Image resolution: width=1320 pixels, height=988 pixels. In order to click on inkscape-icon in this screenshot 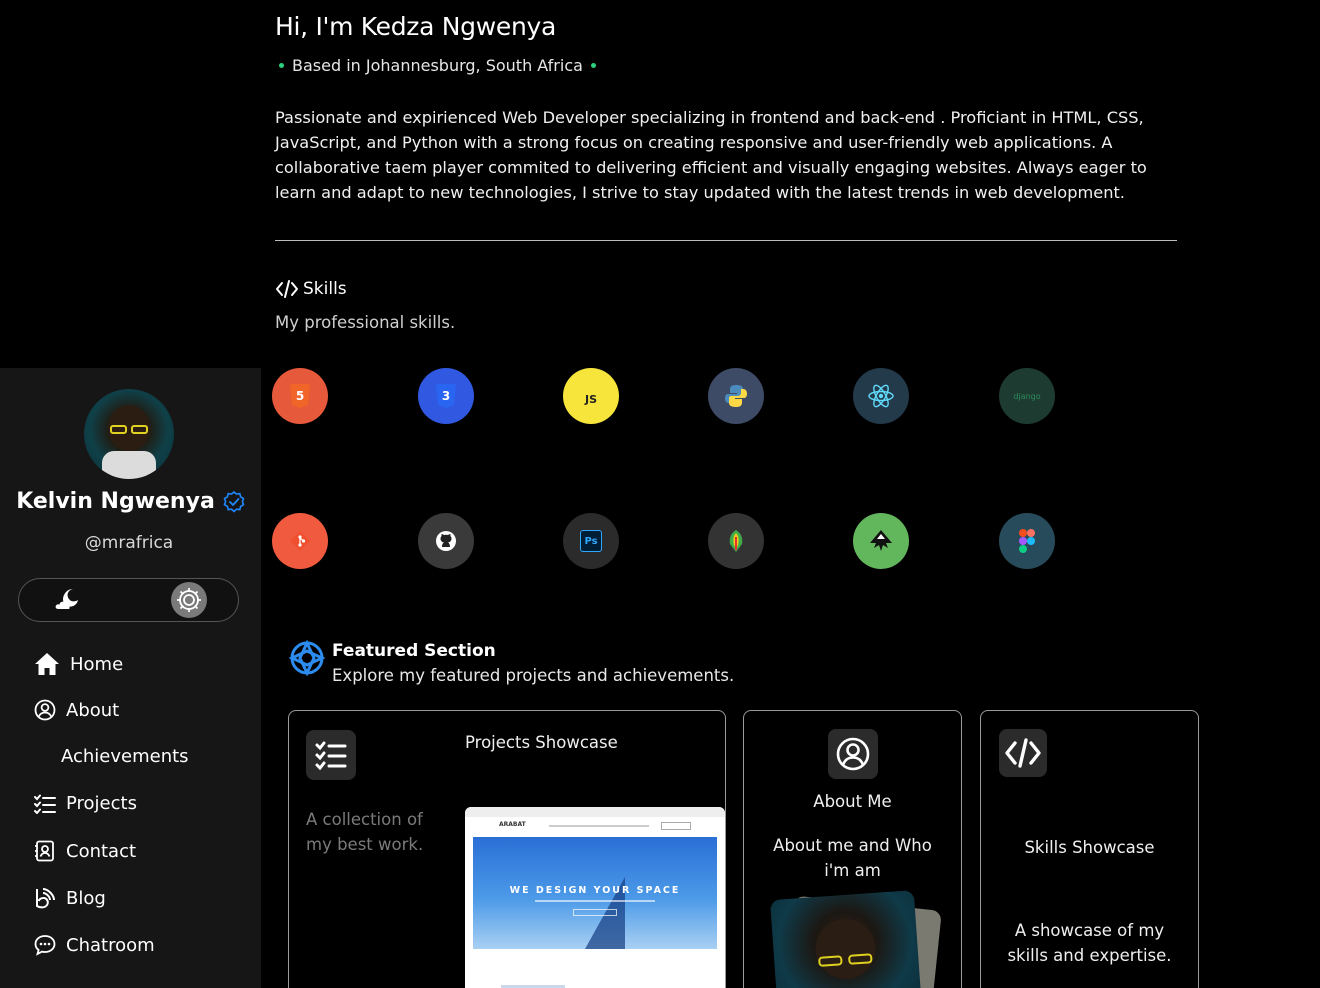, I will do `click(881, 541)`.